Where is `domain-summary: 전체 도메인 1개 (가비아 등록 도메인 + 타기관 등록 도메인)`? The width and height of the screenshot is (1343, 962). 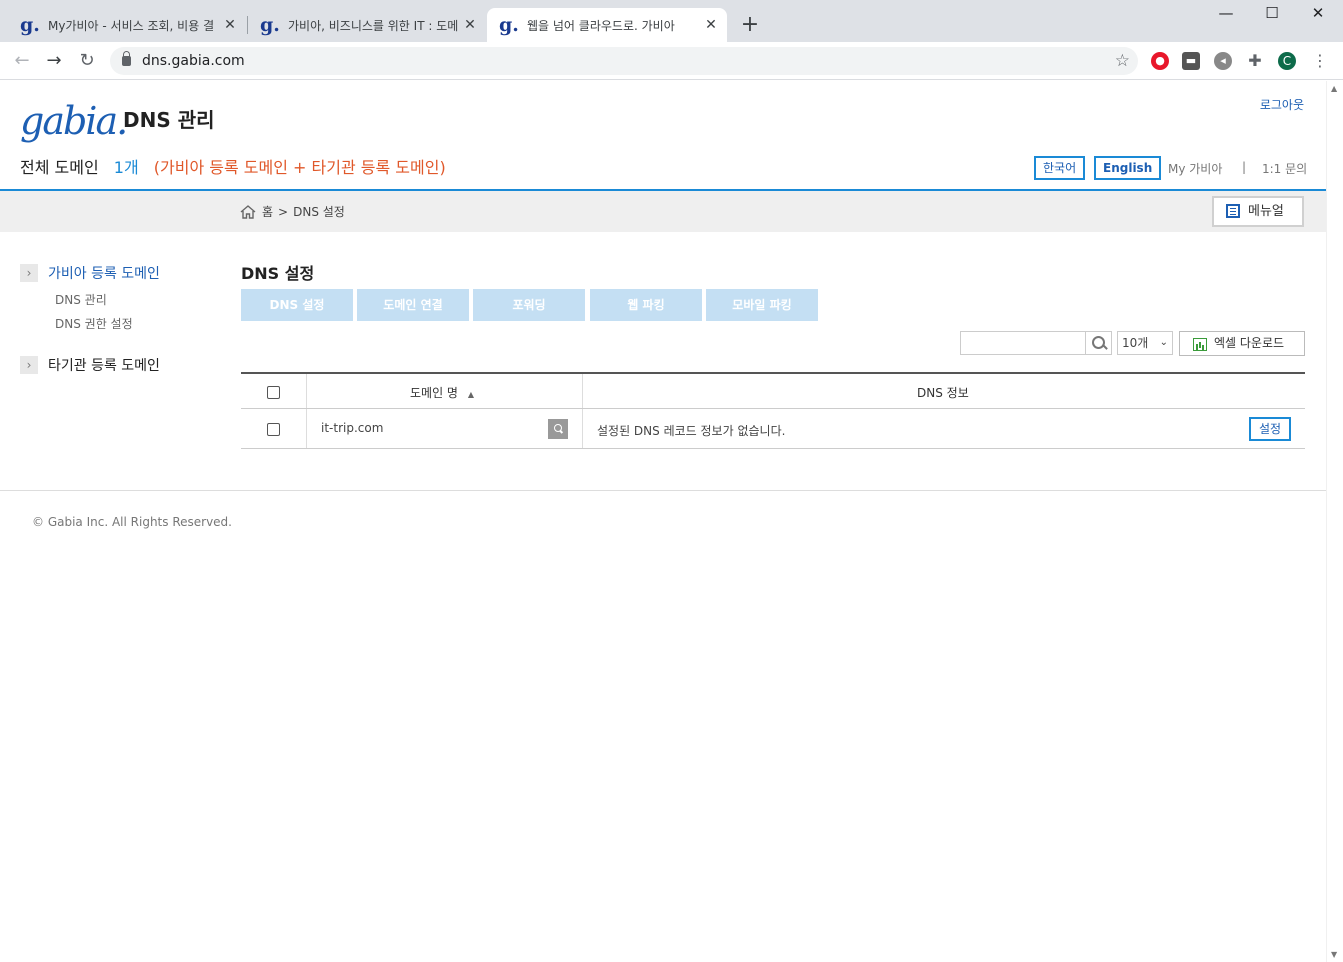 domain-summary: 전체 도메인 1개 (가비아 등록 도메인 + 타기관 등록 도메인) is located at coordinates (233, 166).